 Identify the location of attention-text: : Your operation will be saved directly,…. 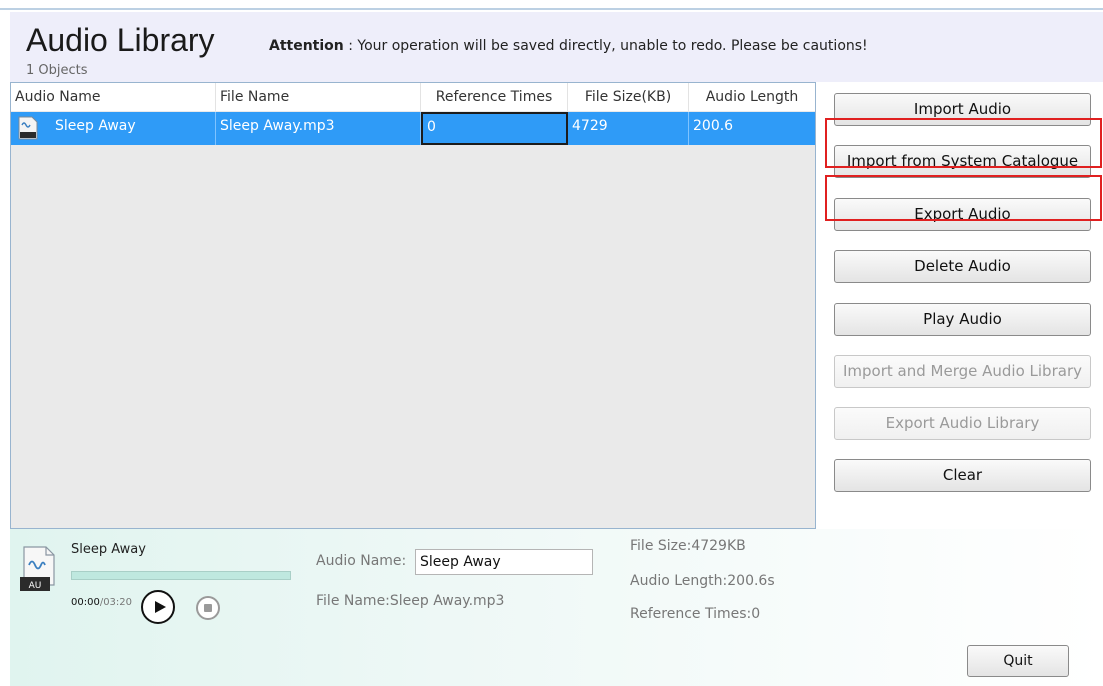
(605, 46).